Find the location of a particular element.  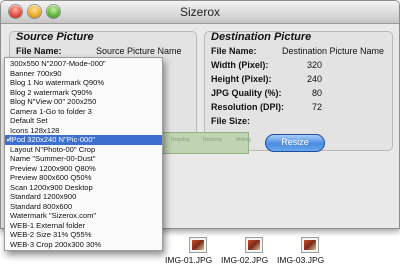

menu-item-selected: ✔ iPod 320x240 N"Pic-000" is located at coordinates (83, 140).